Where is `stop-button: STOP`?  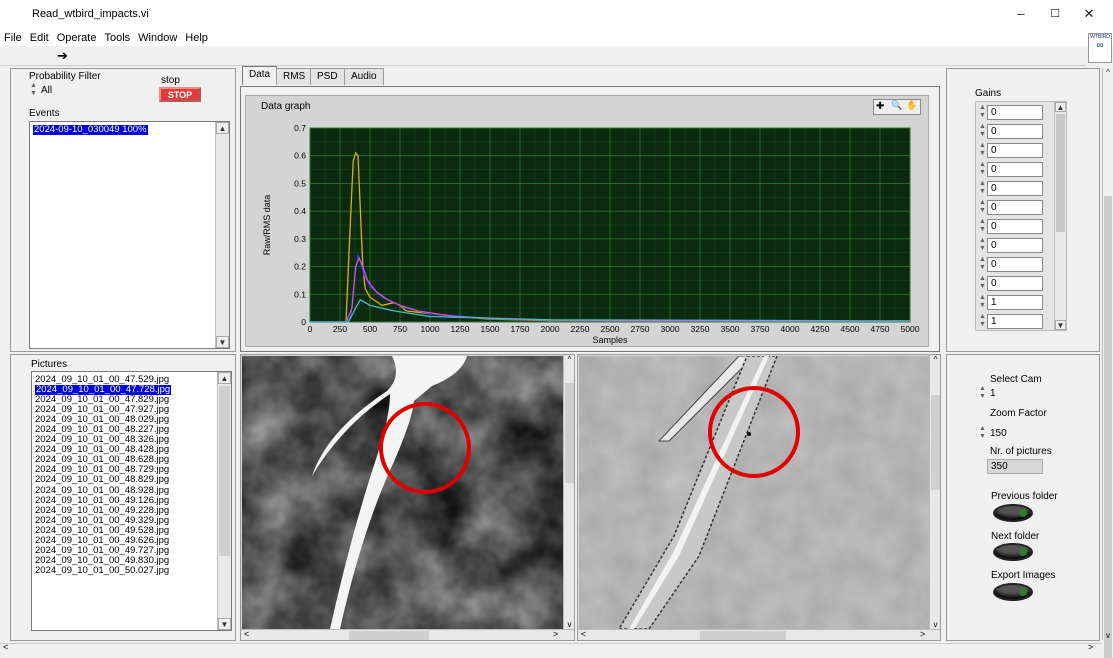 stop-button: STOP is located at coordinates (180, 94).